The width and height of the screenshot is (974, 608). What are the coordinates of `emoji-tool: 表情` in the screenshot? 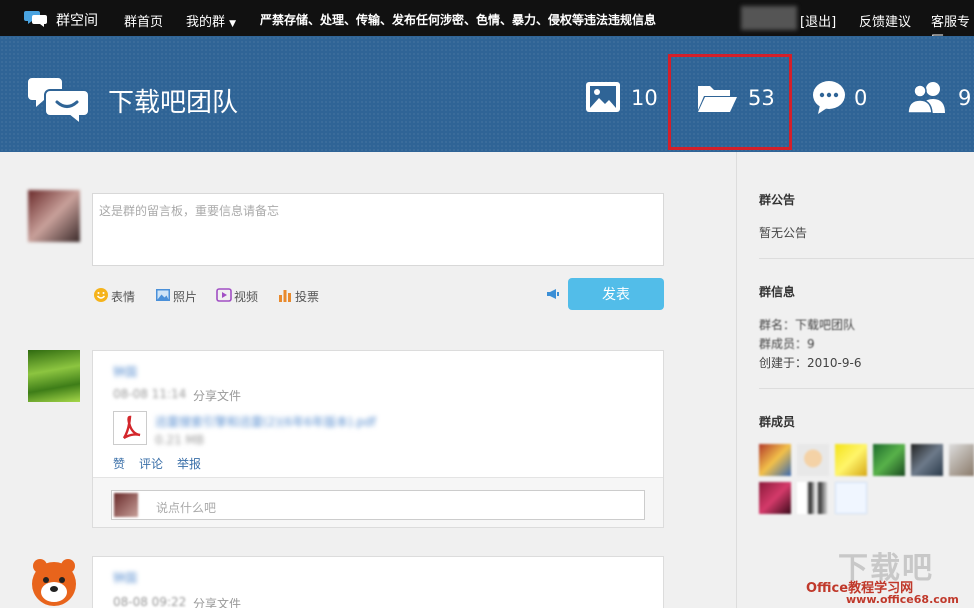 It's located at (118, 295).